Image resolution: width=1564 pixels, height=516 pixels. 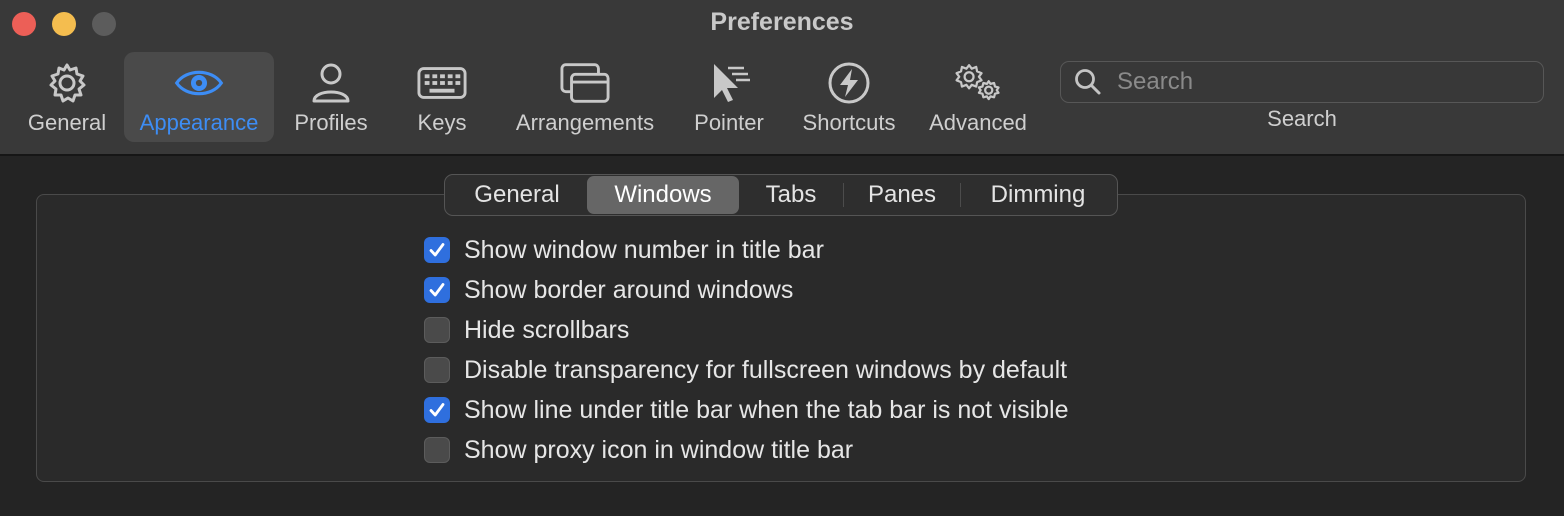 I want to click on bolt-icon, so click(x=849, y=83).